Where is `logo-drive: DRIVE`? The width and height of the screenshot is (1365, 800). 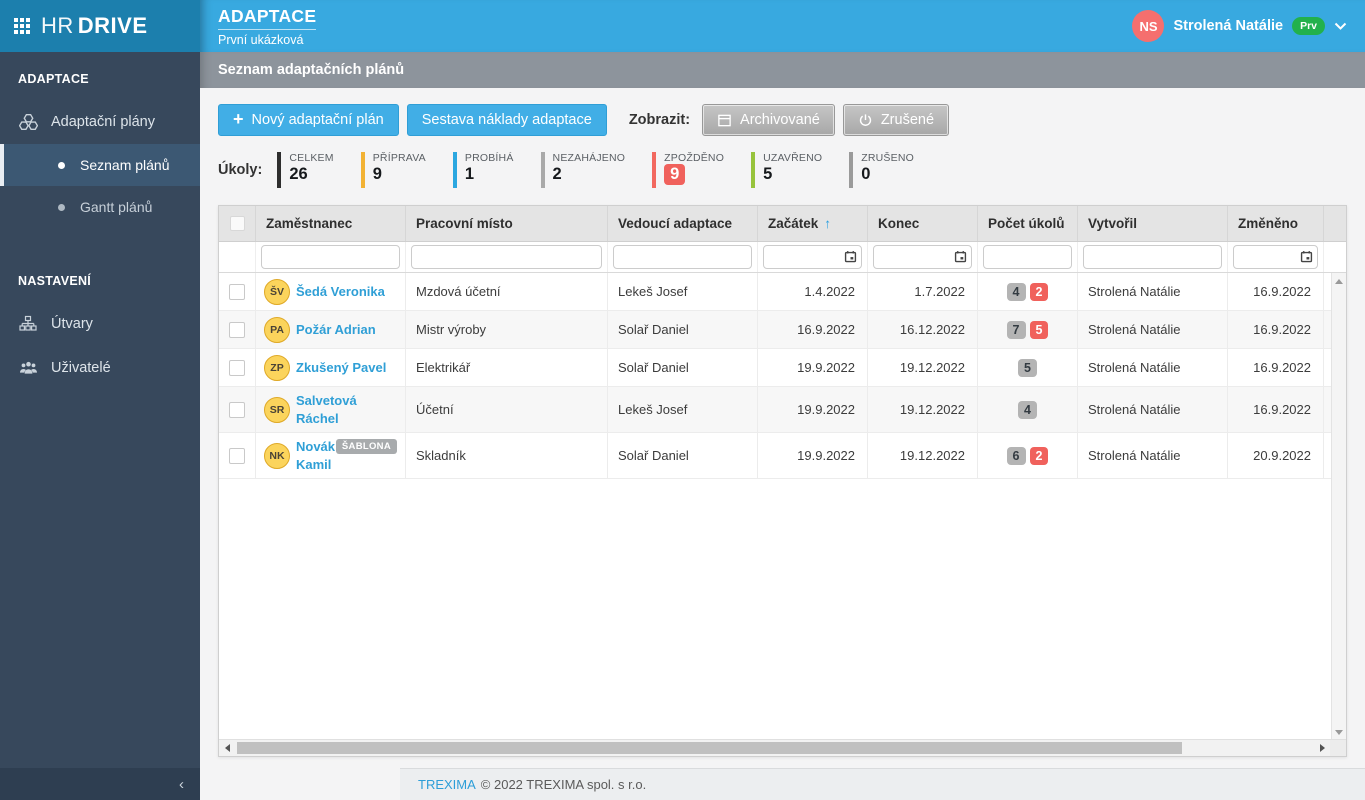 logo-drive: DRIVE is located at coordinates (112, 25).